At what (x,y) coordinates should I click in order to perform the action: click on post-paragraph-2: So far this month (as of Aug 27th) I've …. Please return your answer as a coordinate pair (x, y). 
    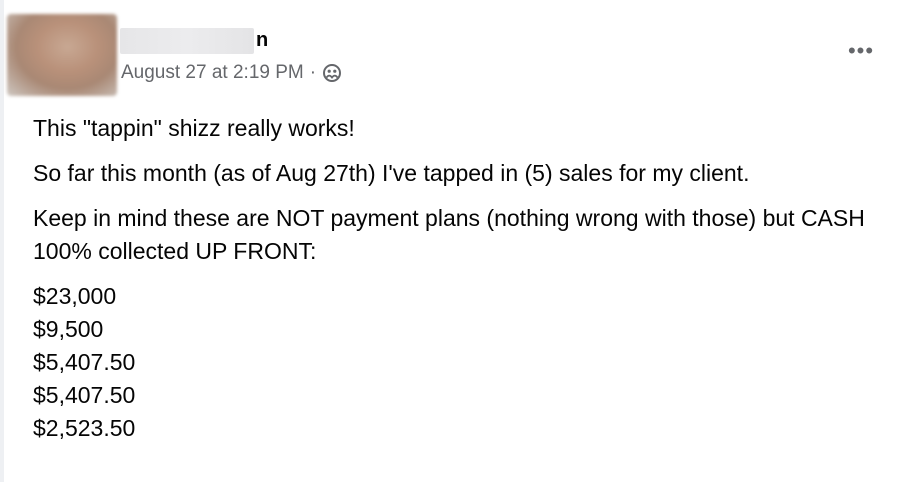
    Looking at the image, I should click on (391, 173).